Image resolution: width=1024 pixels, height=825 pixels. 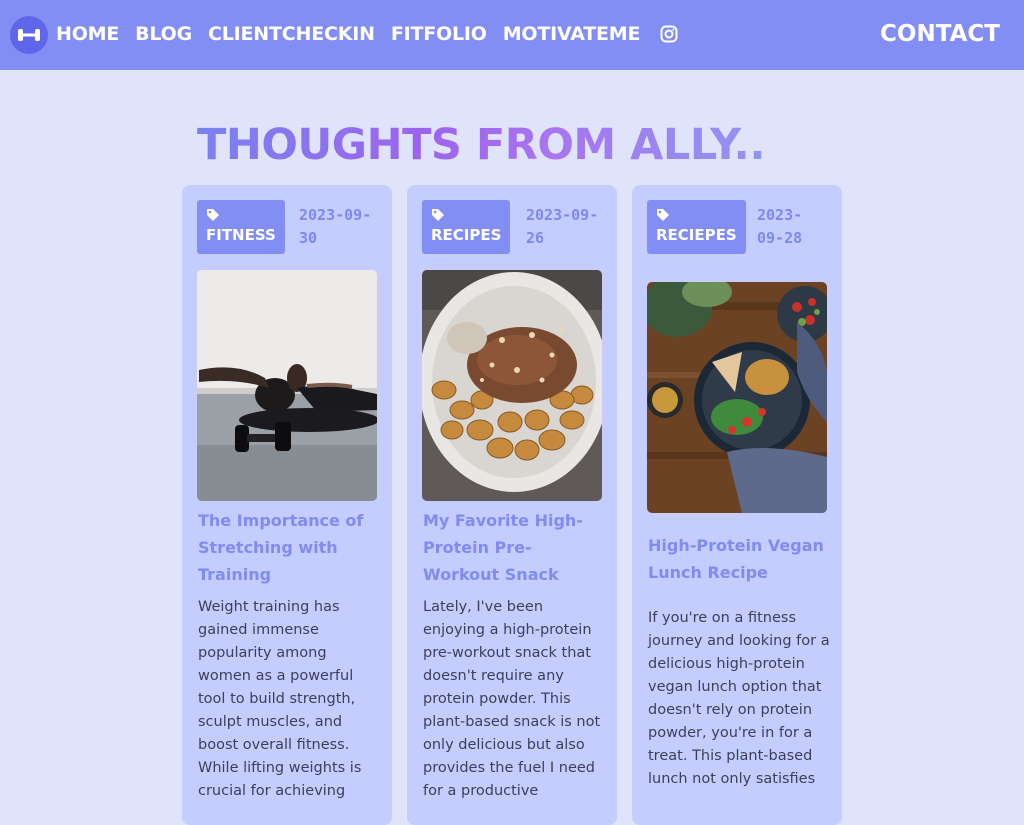 I want to click on instagram-icon, so click(x=669, y=34).